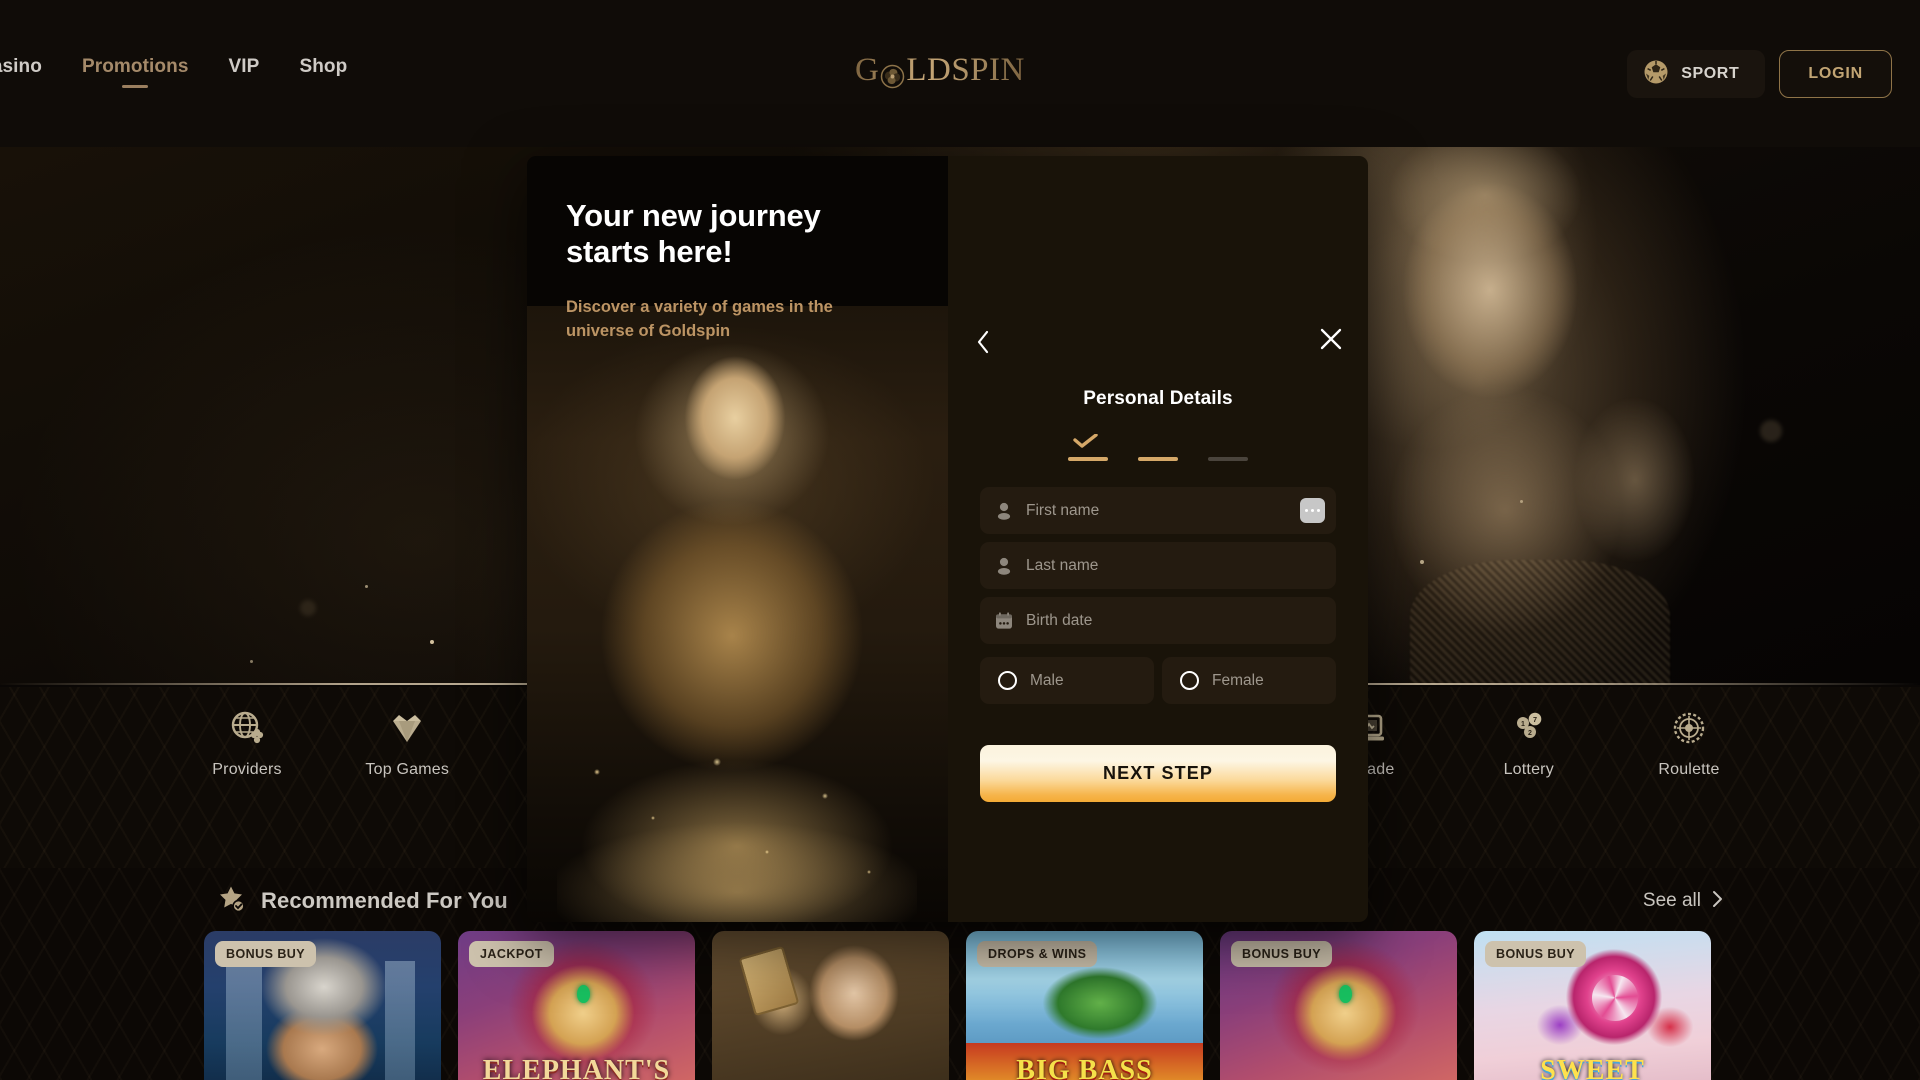  I want to click on next-step-label: NEXT STEP, so click(1158, 773).